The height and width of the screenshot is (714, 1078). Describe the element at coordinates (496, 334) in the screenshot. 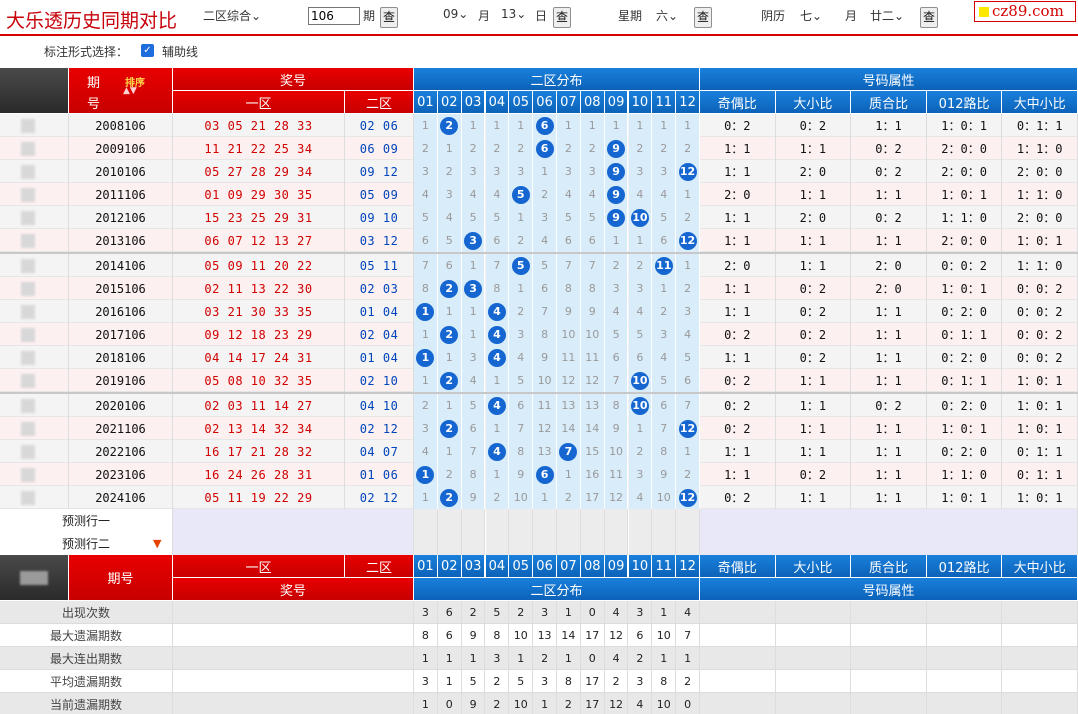

I see `hit-ball: 4` at that location.